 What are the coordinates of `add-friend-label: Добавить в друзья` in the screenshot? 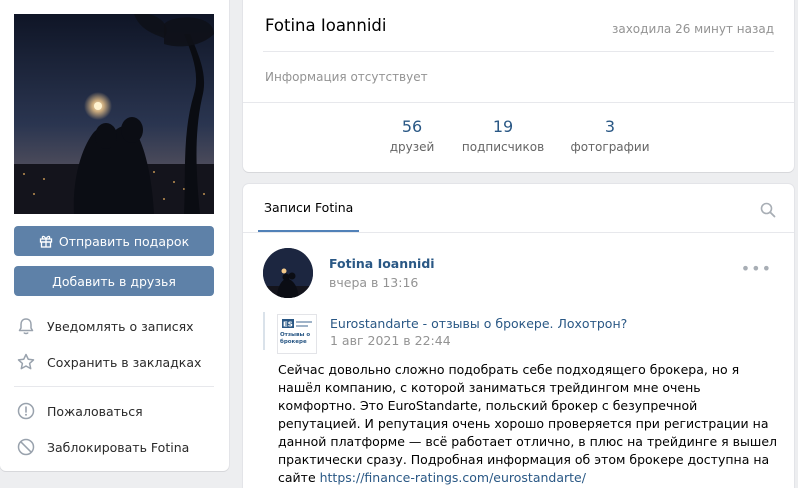 It's located at (114, 281).